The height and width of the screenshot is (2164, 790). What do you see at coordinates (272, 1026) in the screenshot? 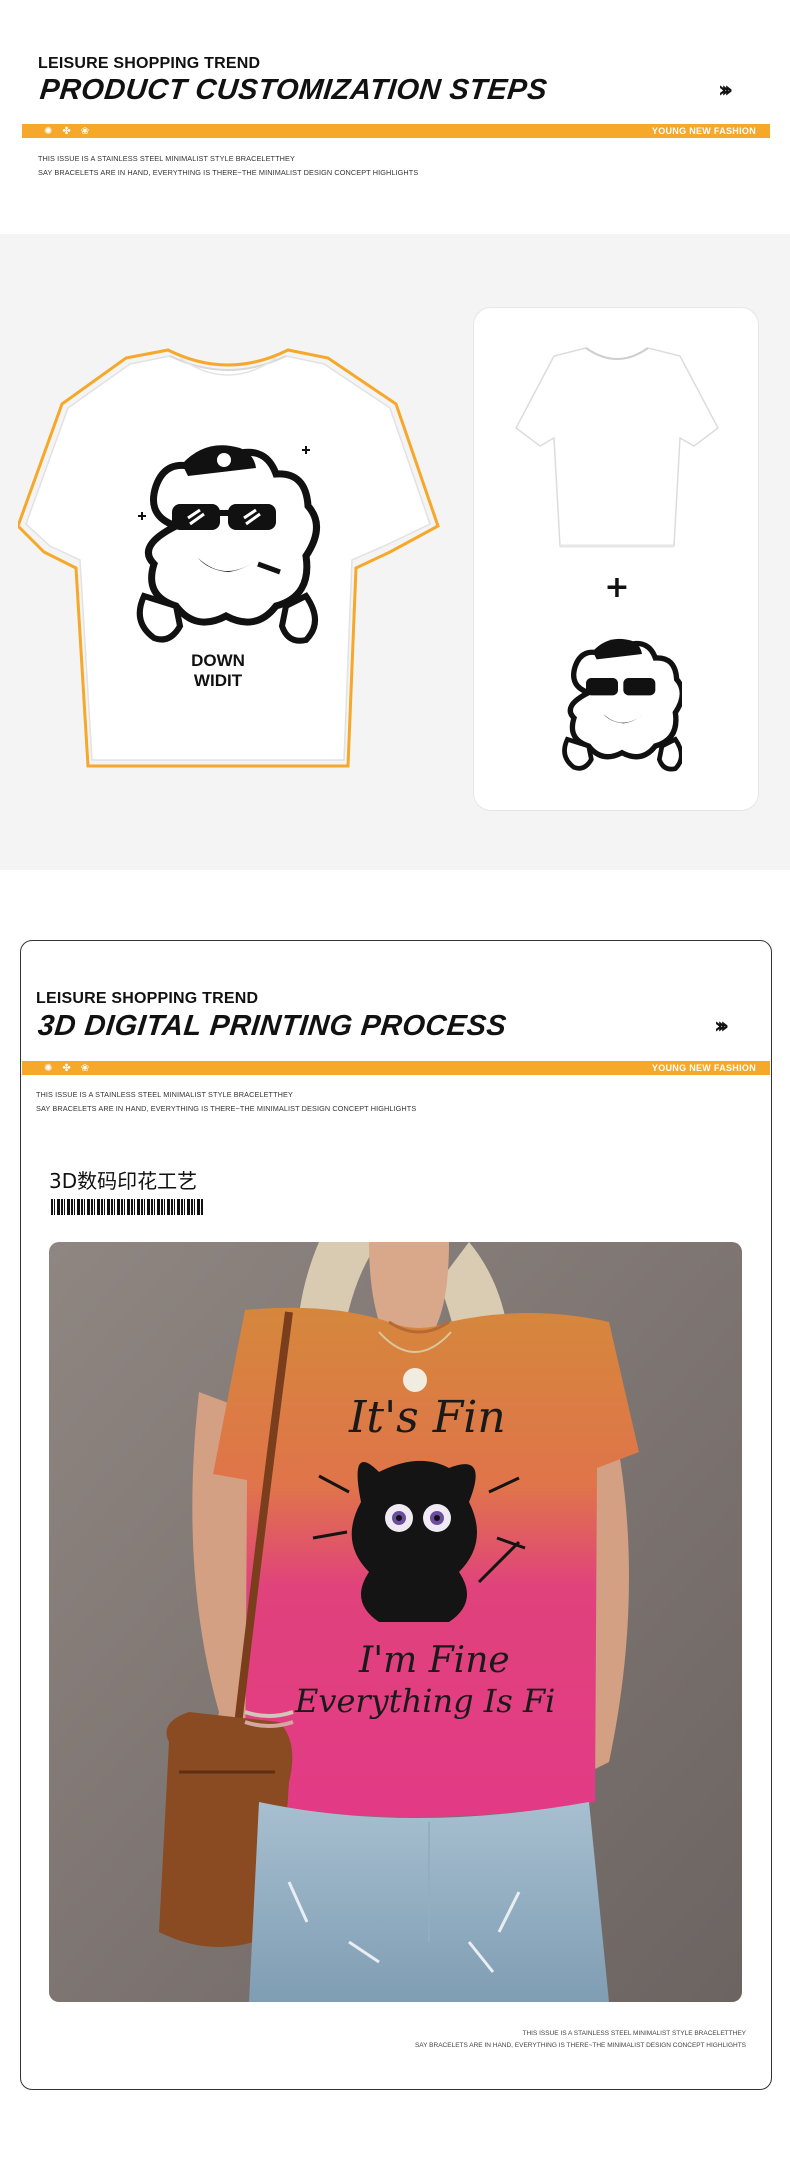
I see `section-headline: 3D DIGITAL PRINTING PROCESS` at bounding box center [272, 1026].